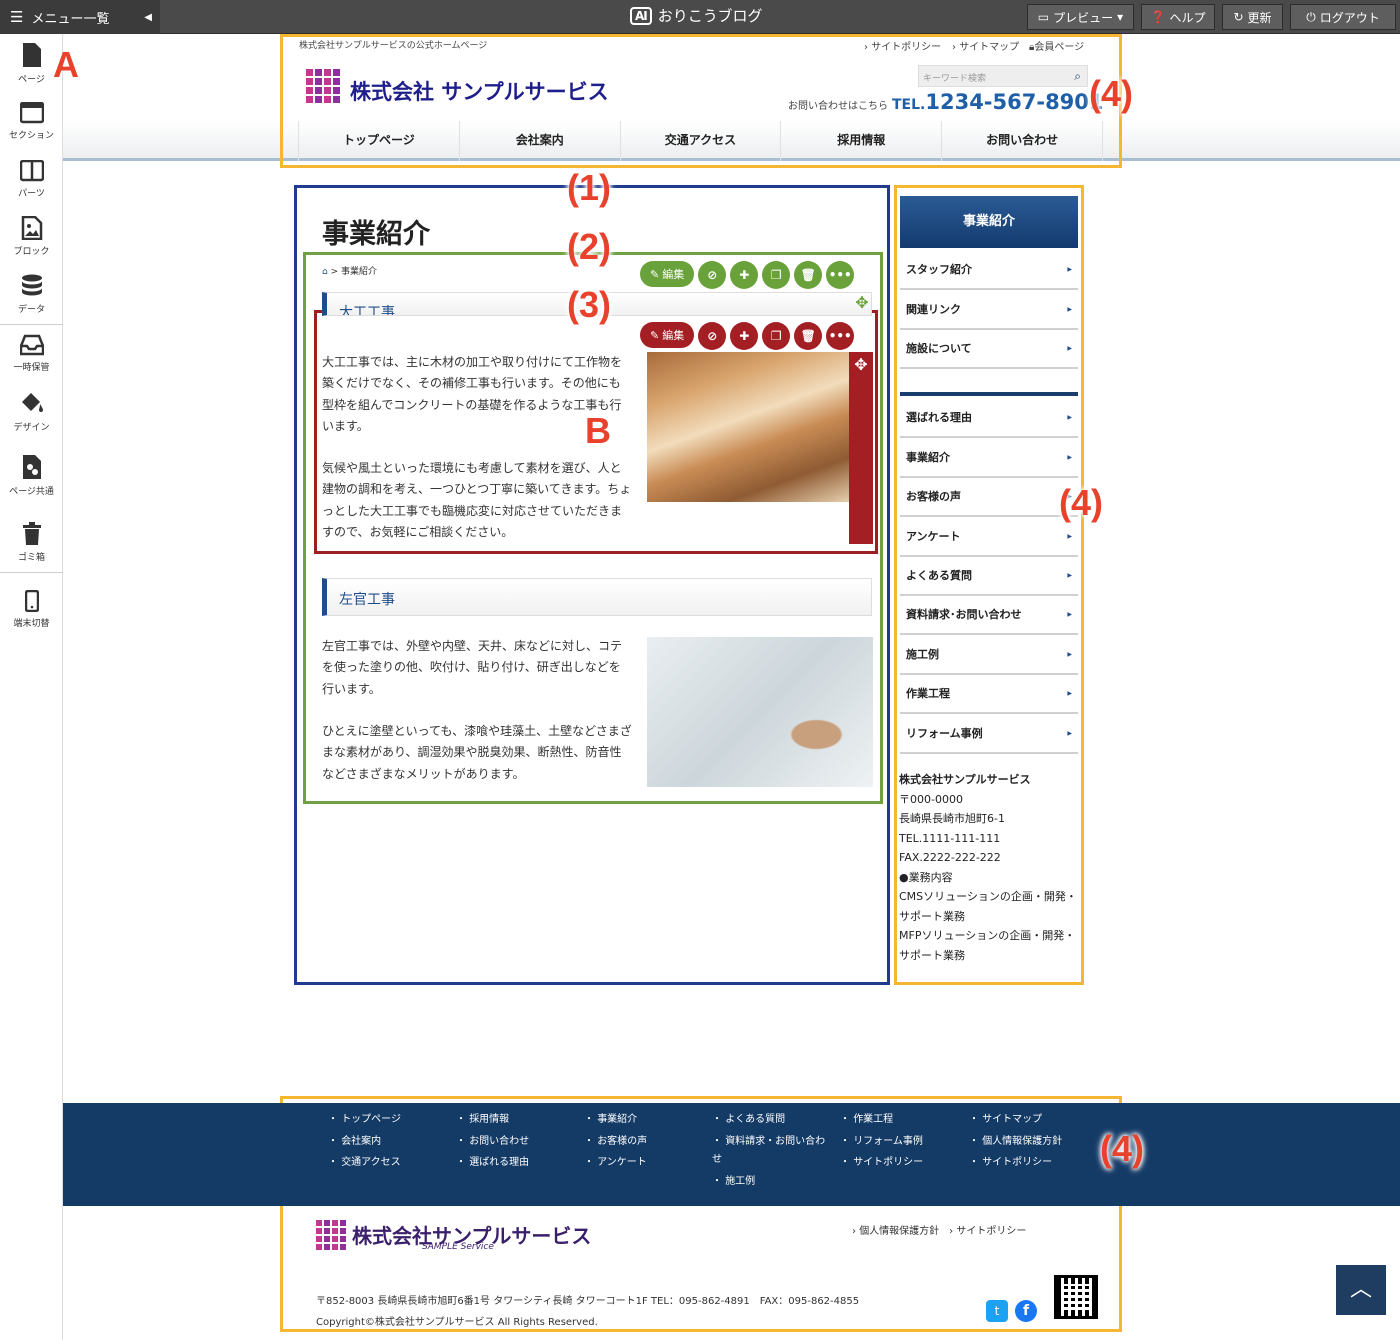  What do you see at coordinates (701, 101) in the screenshot?
I see `header-area-frame` at bounding box center [701, 101].